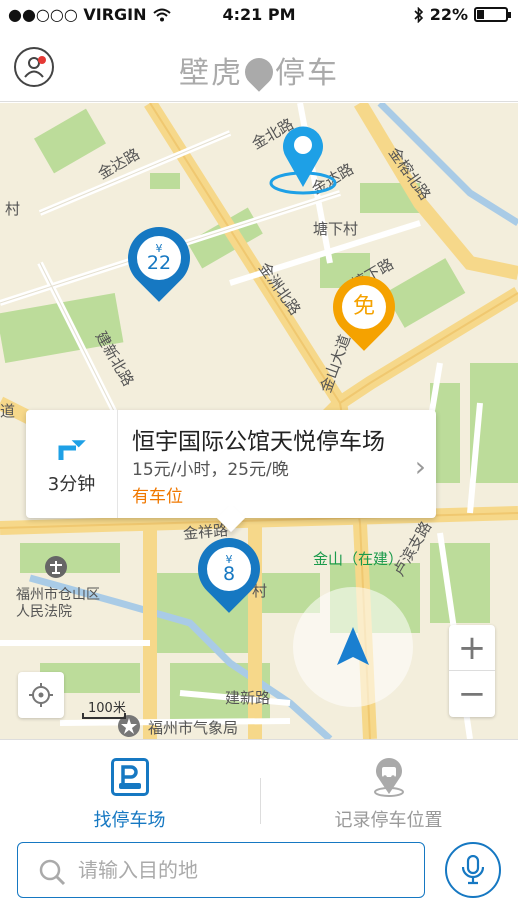 This screenshot has width=518, height=920. What do you see at coordinates (472, 648) in the screenshot?
I see `zoom-in-button: +` at bounding box center [472, 648].